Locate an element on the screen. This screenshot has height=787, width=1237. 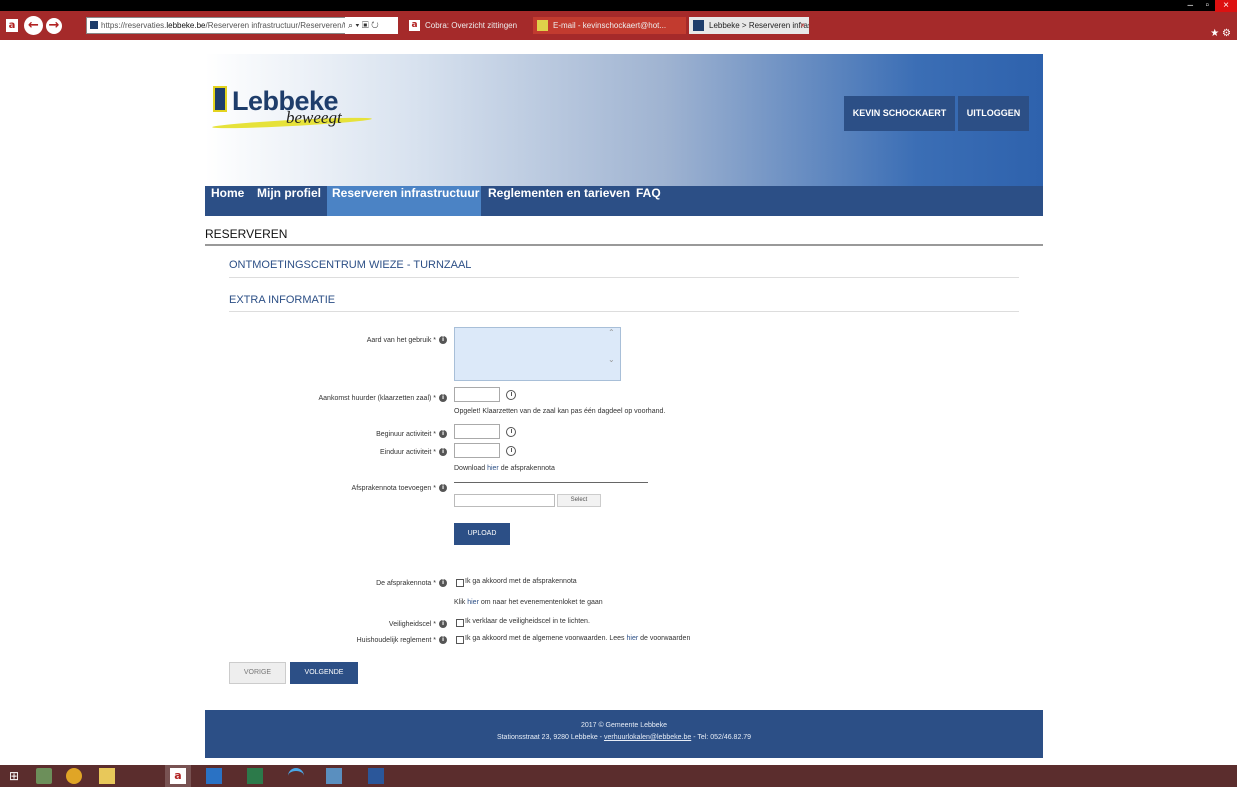
label-text: Veiligheidscel * is located at coordinates (412, 624).